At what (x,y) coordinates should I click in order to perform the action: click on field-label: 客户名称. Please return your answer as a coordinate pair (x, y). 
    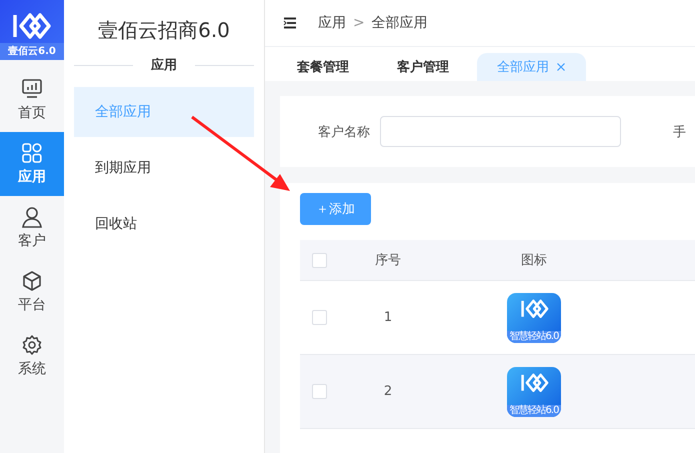
    Looking at the image, I should click on (344, 132).